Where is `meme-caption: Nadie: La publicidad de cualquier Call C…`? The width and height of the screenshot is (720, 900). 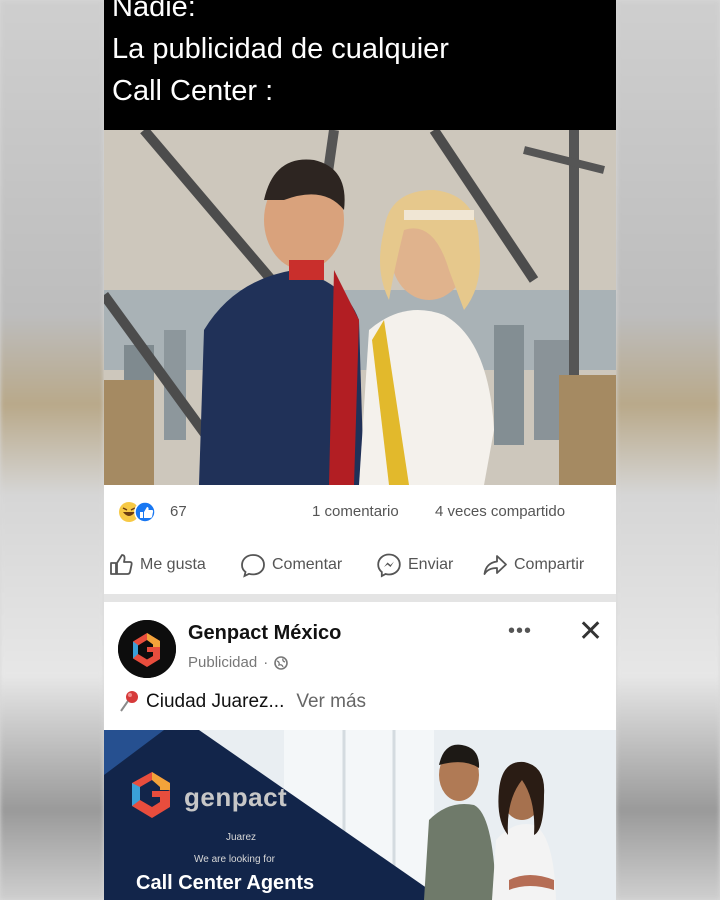
meme-caption: Nadie: La publicidad de cualquier Call C… is located at coordinates (360, 65).